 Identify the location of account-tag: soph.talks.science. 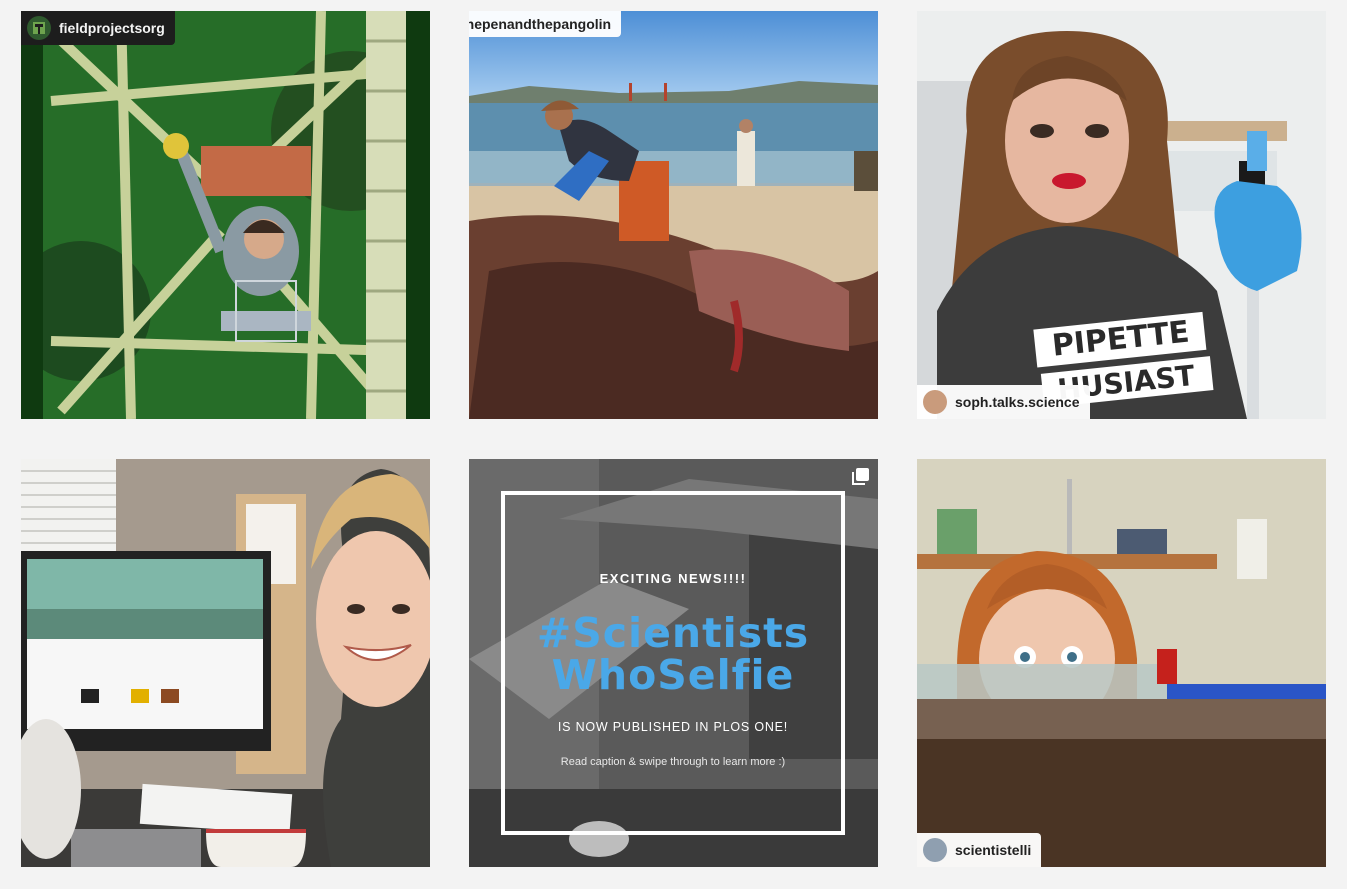
(1003, 402).